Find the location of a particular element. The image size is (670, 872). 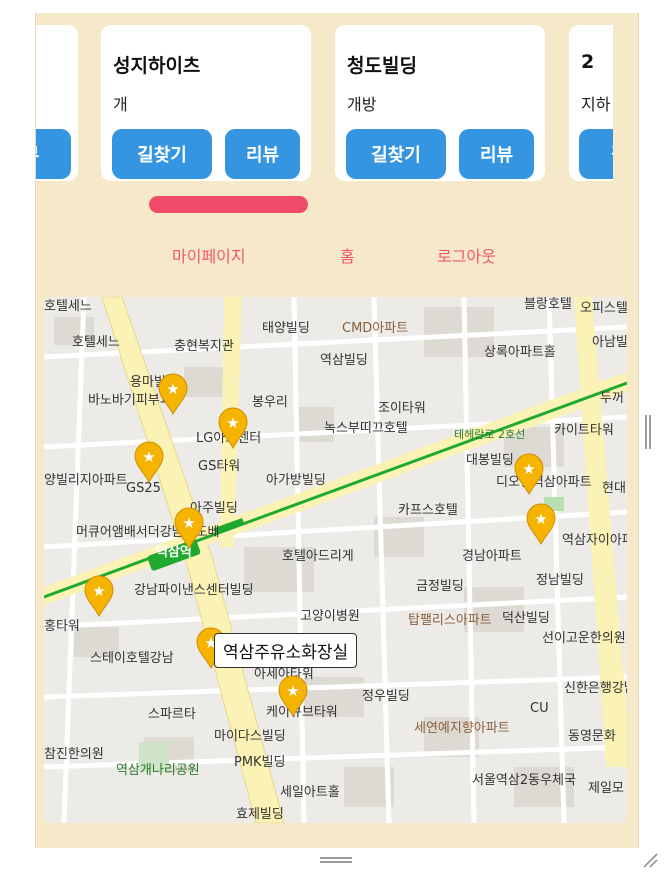

map-label: 동영문화 is located at coordinates (592, 736).